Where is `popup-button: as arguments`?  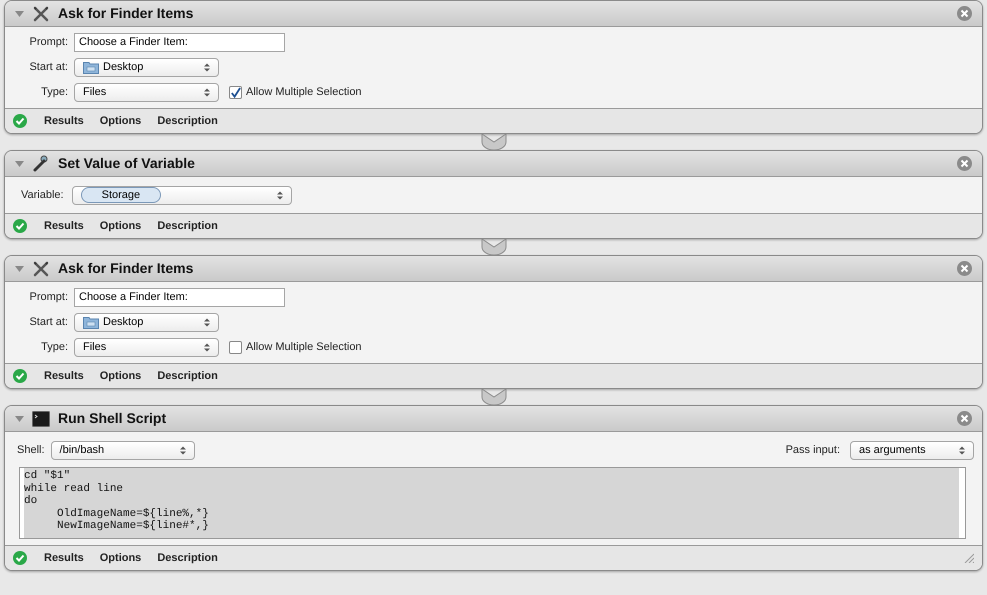
popup-button: as arguments is located at coordinates (912, 450).